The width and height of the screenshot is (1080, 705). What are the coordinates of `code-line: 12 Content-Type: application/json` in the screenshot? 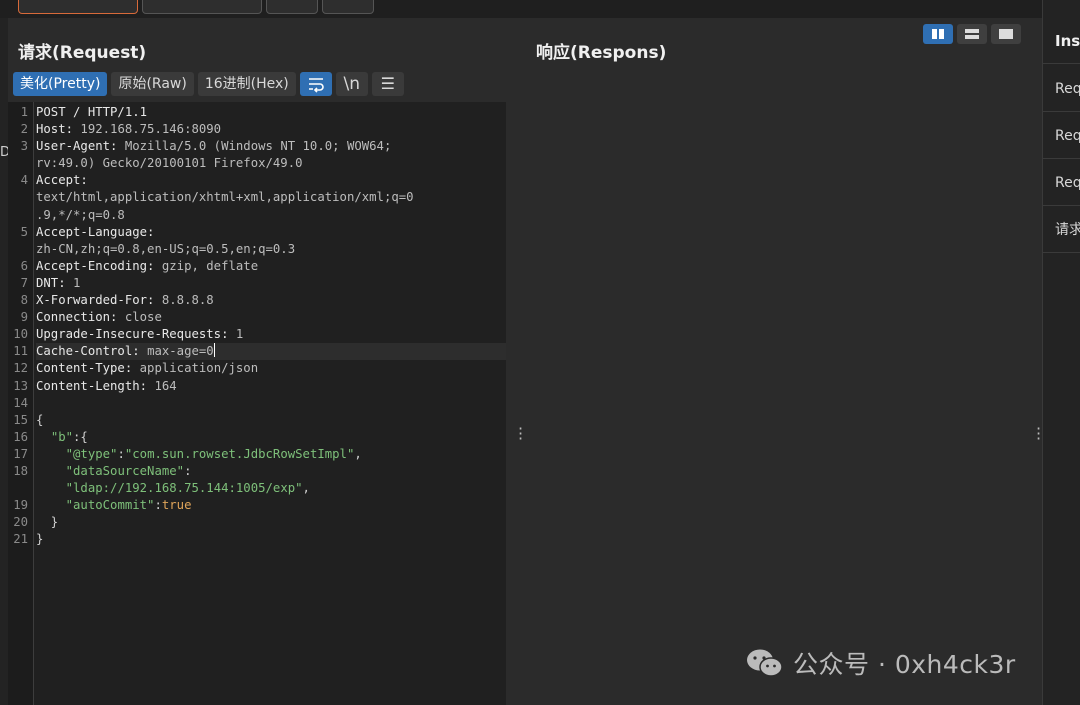 It's located at (259, 368).